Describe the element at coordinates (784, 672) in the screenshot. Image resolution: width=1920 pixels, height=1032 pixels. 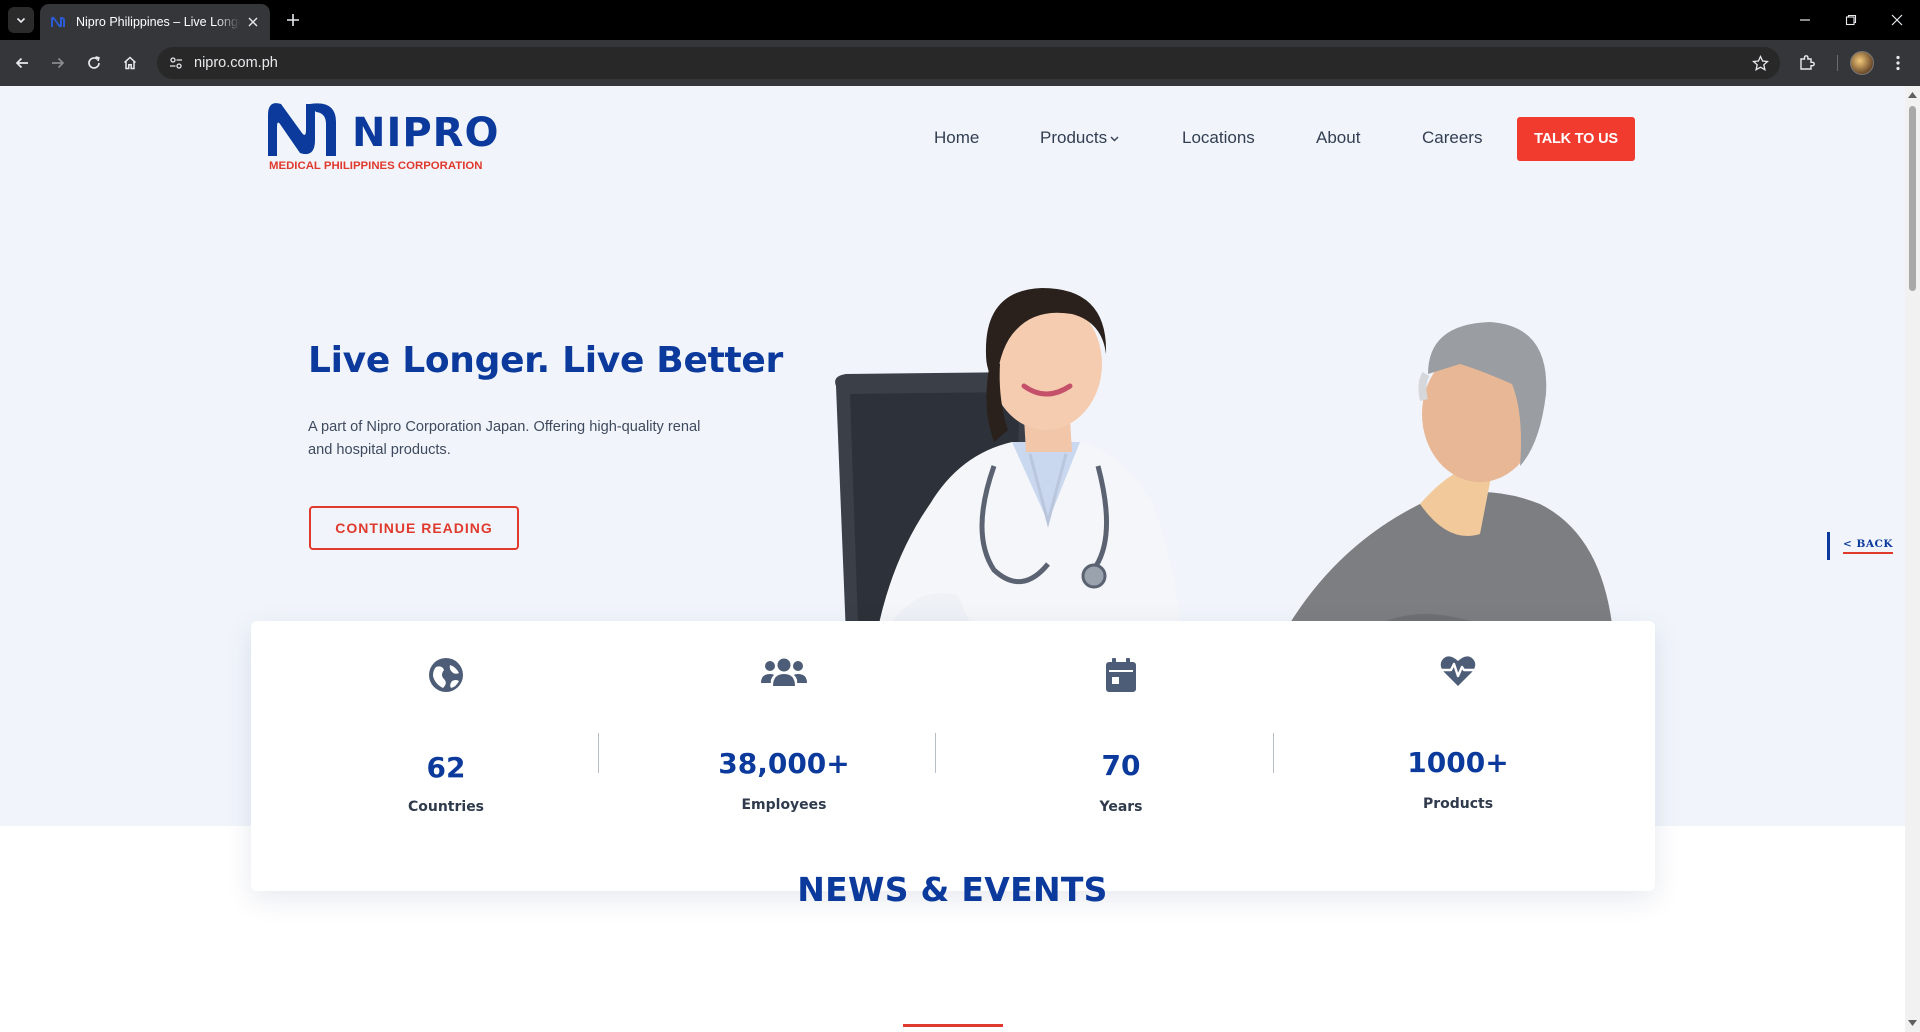
I see `users-icon` at that location.